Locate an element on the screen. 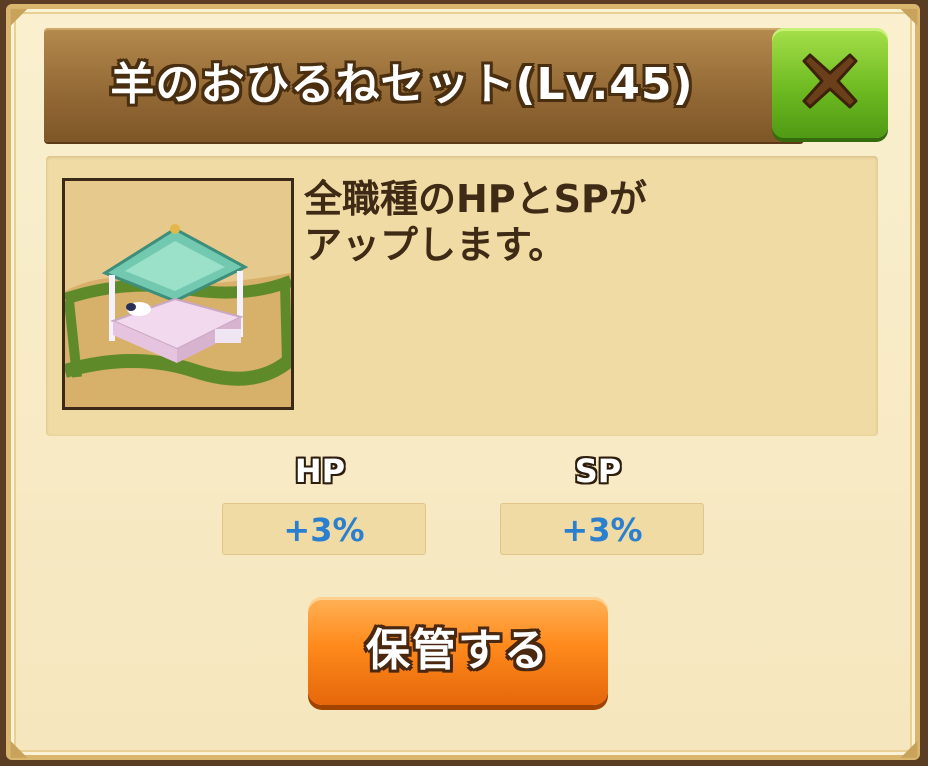 The image size is (928, 766). title-bar: 羊のおひるねセット(Lv.45) is located at coordinates (424, 85).